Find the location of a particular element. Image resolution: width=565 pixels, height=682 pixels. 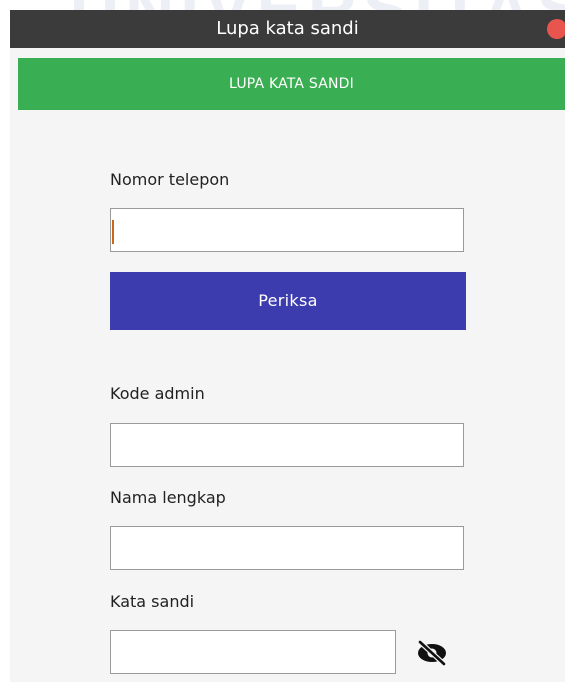

close-icon is located at coordinates (556, 29).